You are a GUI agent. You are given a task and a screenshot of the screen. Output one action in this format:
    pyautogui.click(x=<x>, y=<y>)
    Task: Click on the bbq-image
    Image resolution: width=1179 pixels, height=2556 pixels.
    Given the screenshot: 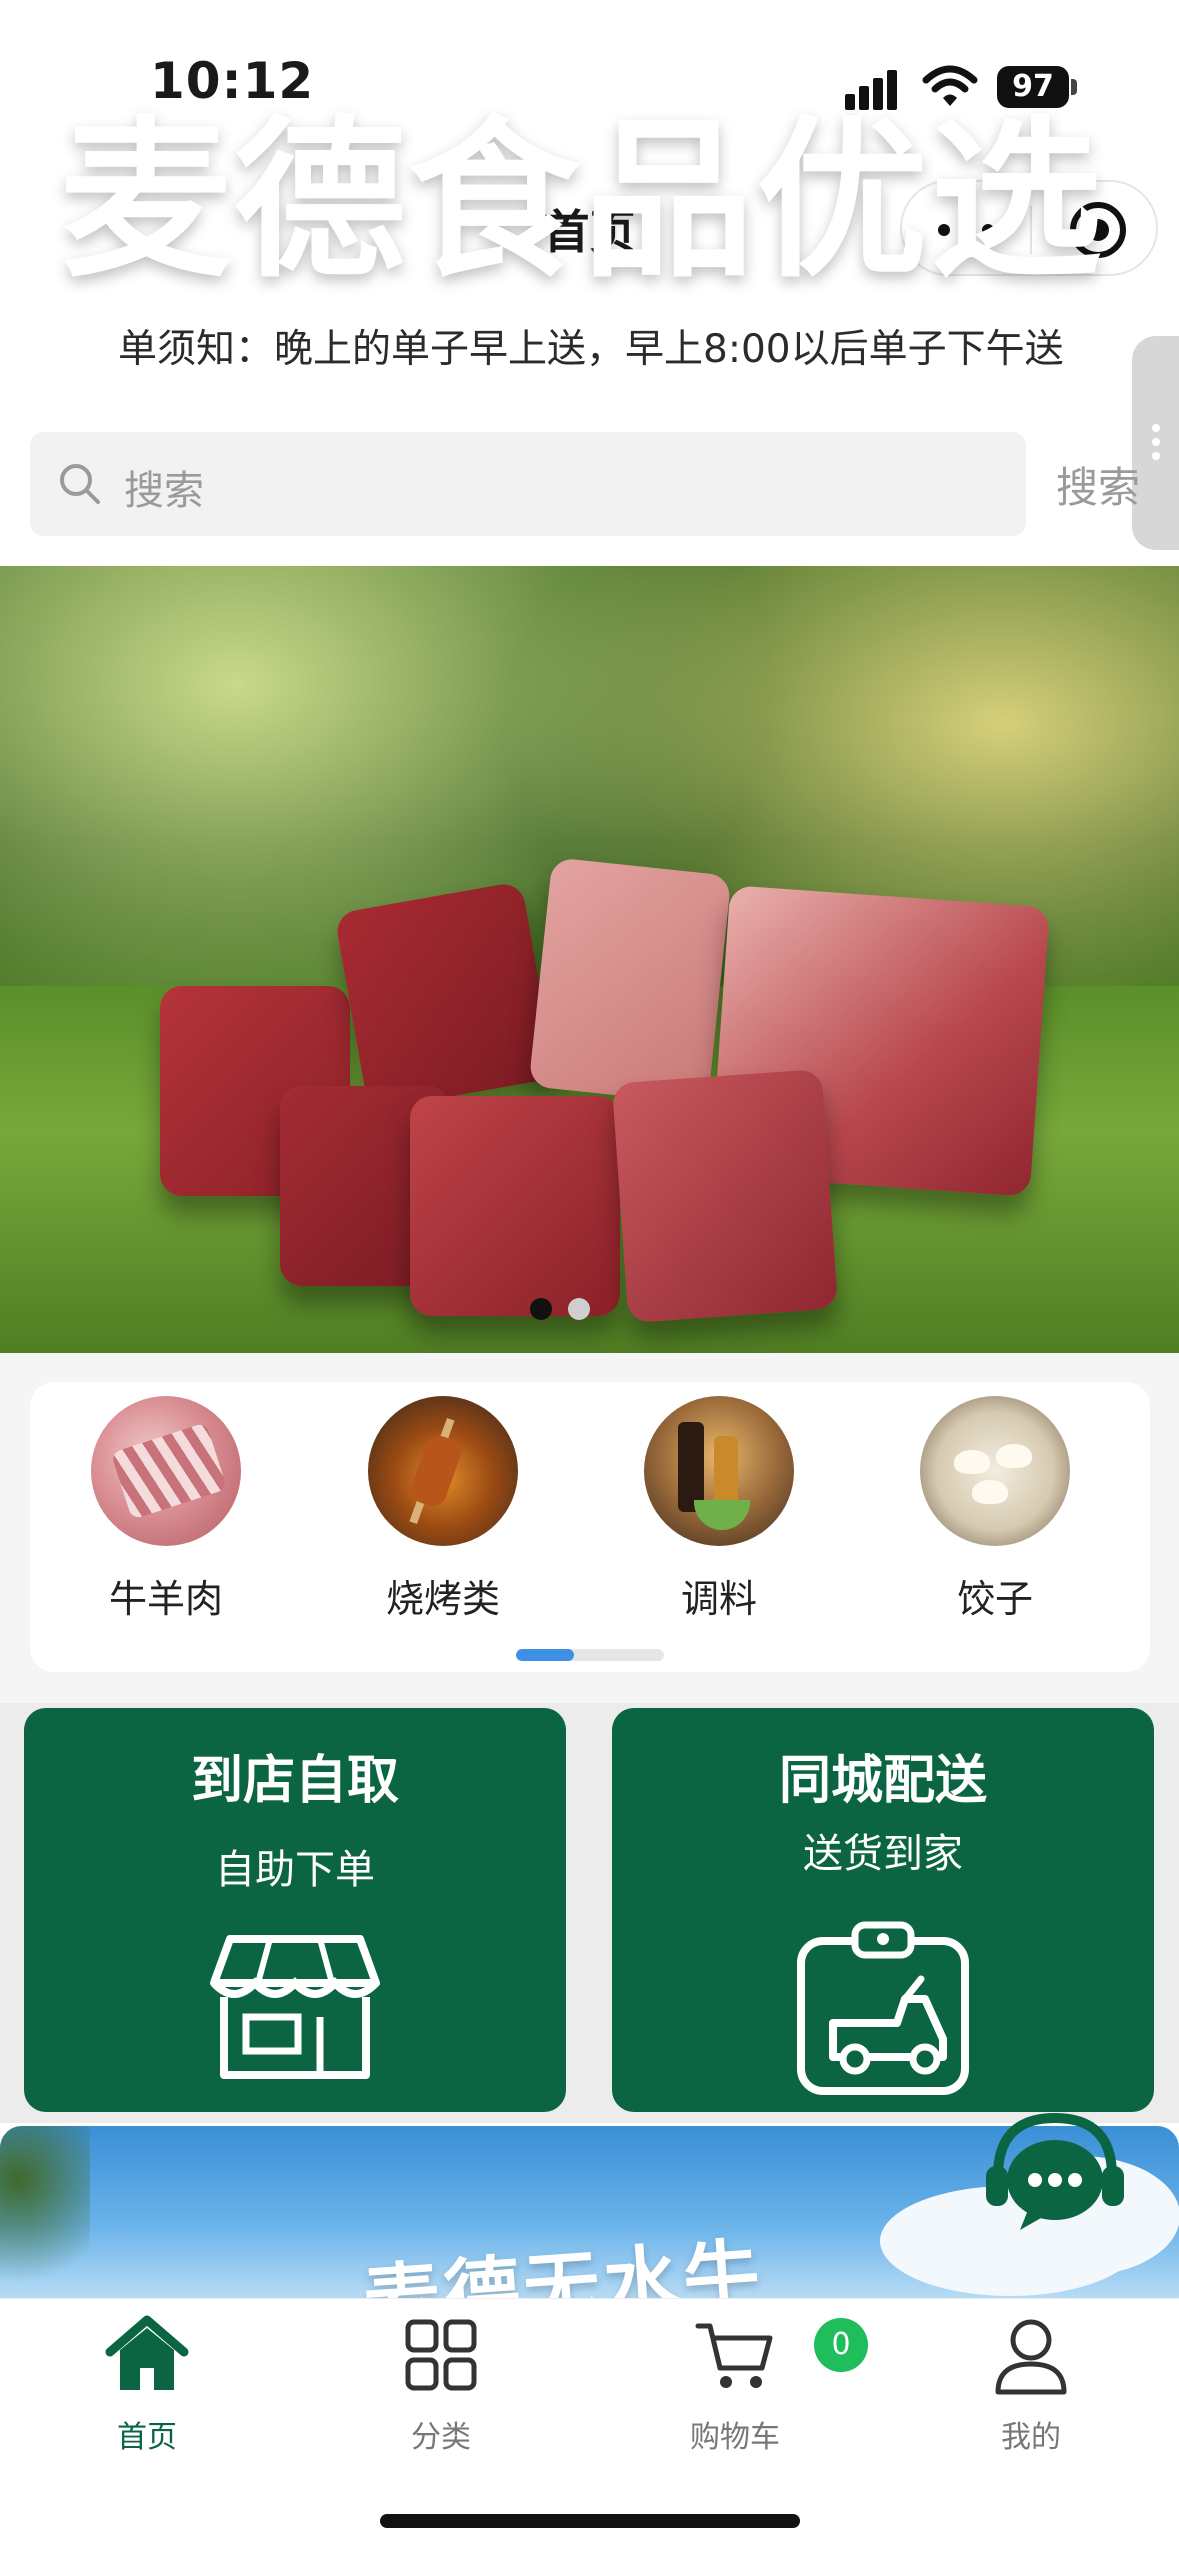 What is the action you would take?
    pyautogui.click(x=443, y=1471)
    